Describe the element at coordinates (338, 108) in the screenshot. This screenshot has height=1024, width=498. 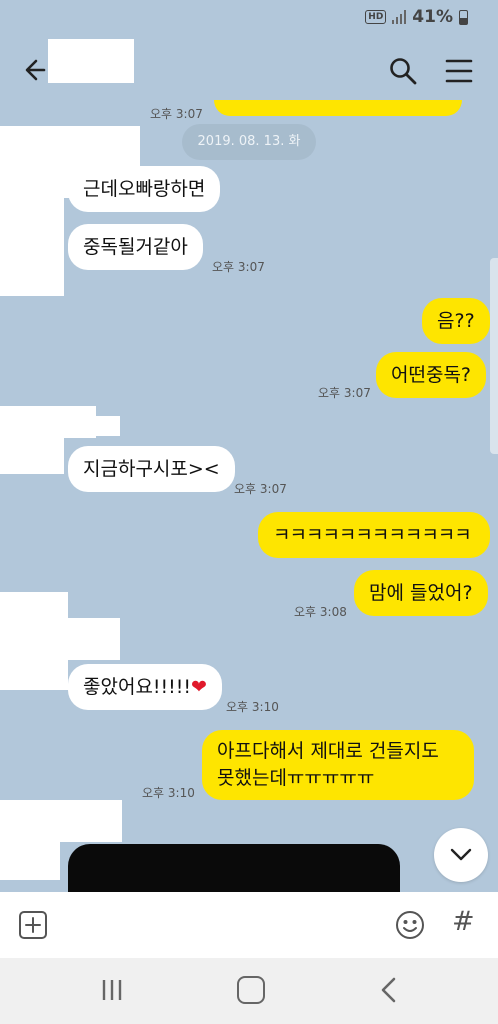
I see `message-bubble-out-partial` at that location.